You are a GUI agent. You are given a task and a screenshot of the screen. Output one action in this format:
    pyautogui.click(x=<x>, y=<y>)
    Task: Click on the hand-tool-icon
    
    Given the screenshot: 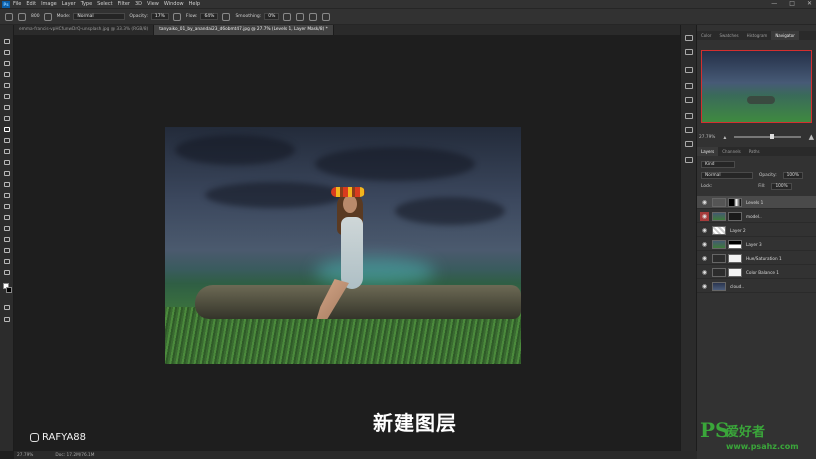 What is the action you would take?
    pyautogui.click(x=7, y=251)
    